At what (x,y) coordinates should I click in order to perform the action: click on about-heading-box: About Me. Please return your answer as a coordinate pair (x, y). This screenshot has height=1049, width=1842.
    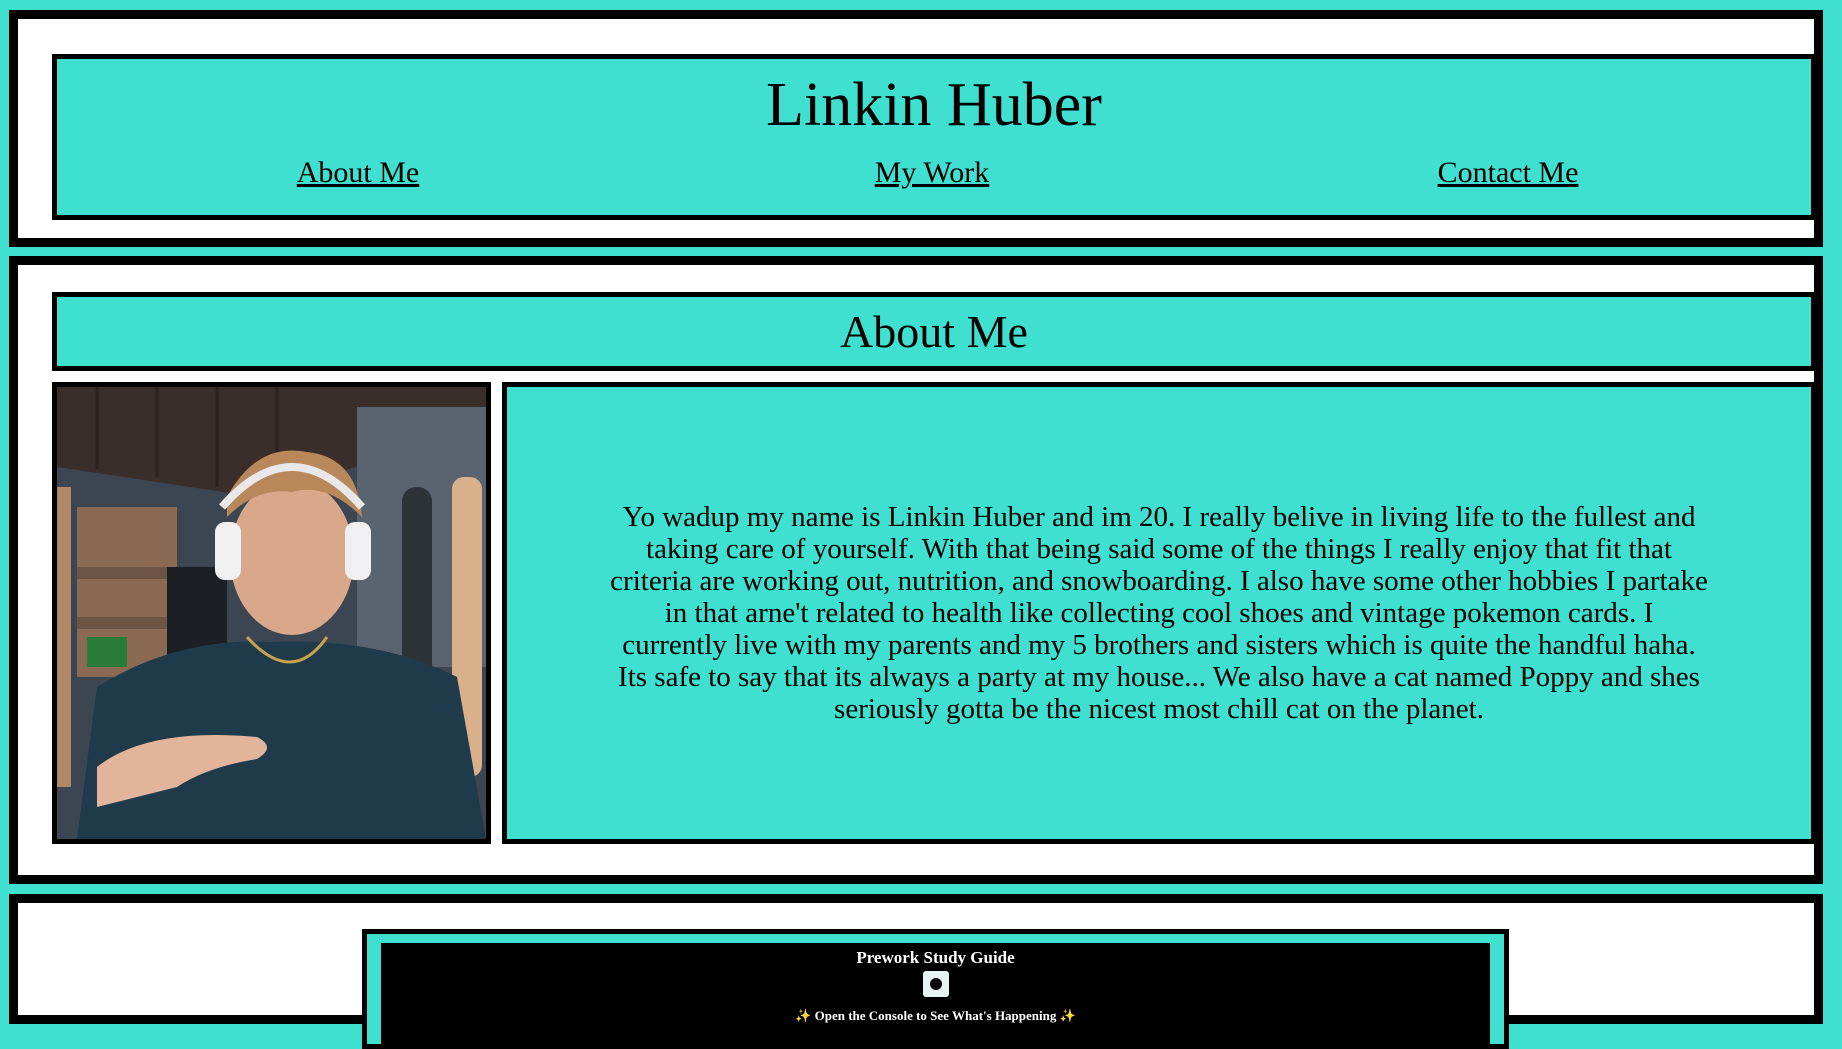
    Looking at the image, I should click on (934, 331).